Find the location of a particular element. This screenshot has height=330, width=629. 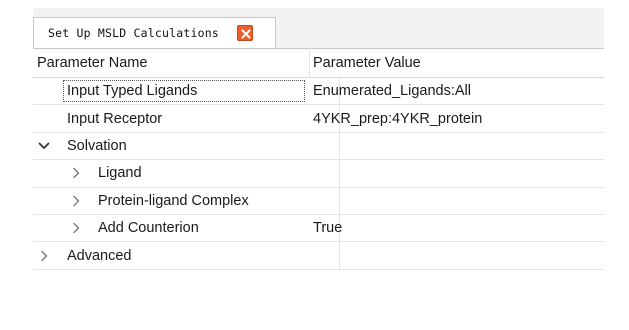

table-header: Parameter Name Parameter Value is located at coordinates (318, 63).